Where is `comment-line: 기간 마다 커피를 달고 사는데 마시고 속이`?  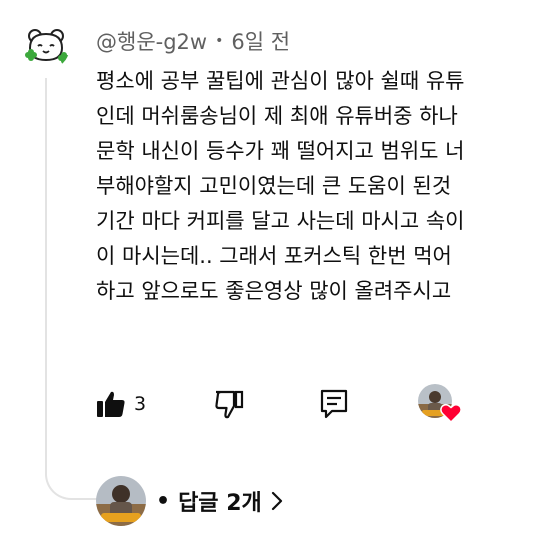
comment-line: 기간 마다 커피를 달고 사는데 마시고 속이 is located at coordinates (280, 221).